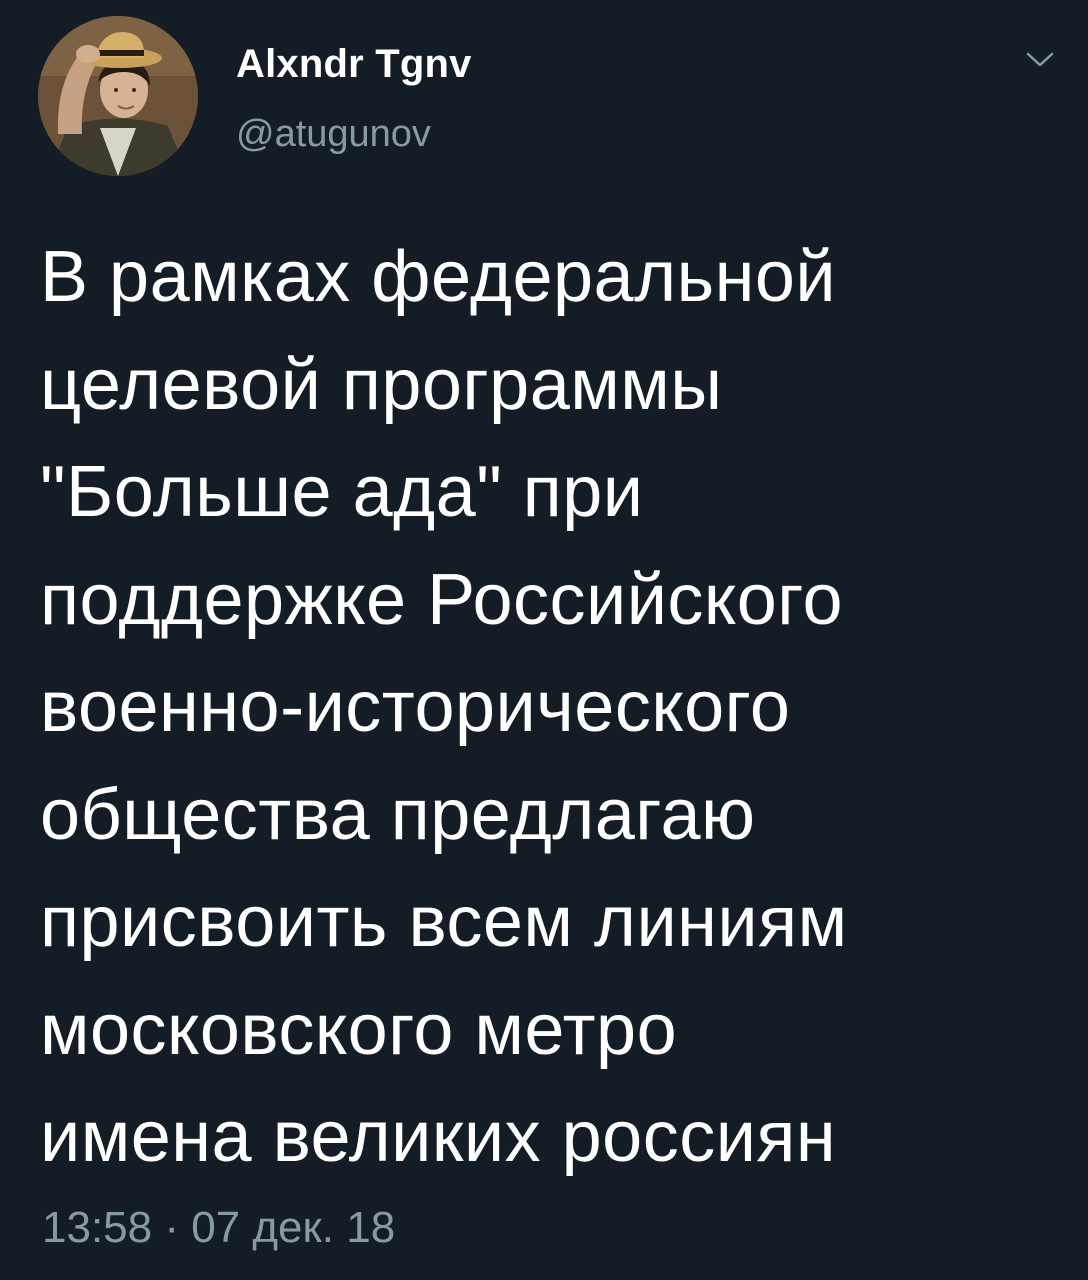  I want to click on author-avatar, so click(118, 96).